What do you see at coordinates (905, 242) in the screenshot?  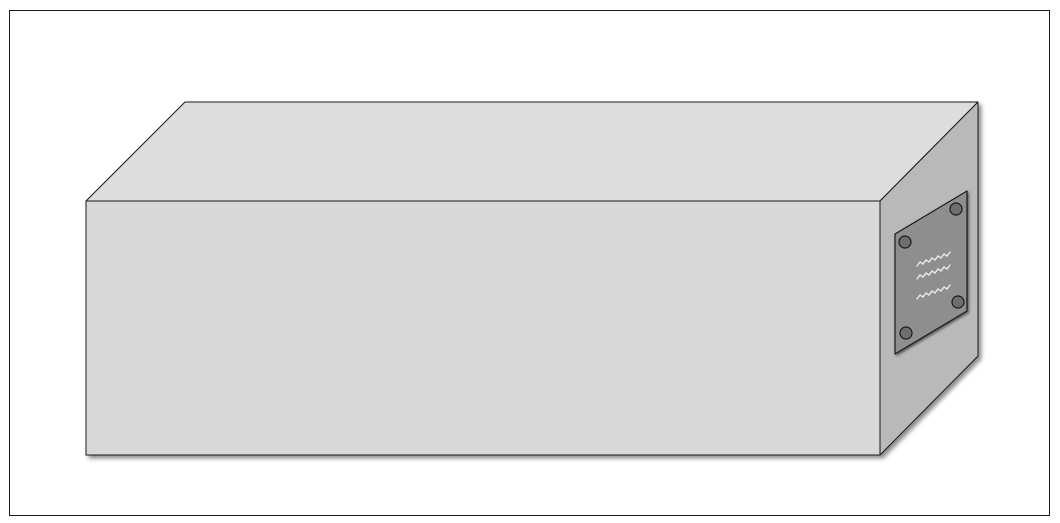 I see `bolt-top-left` at bounding box center [905, 242].